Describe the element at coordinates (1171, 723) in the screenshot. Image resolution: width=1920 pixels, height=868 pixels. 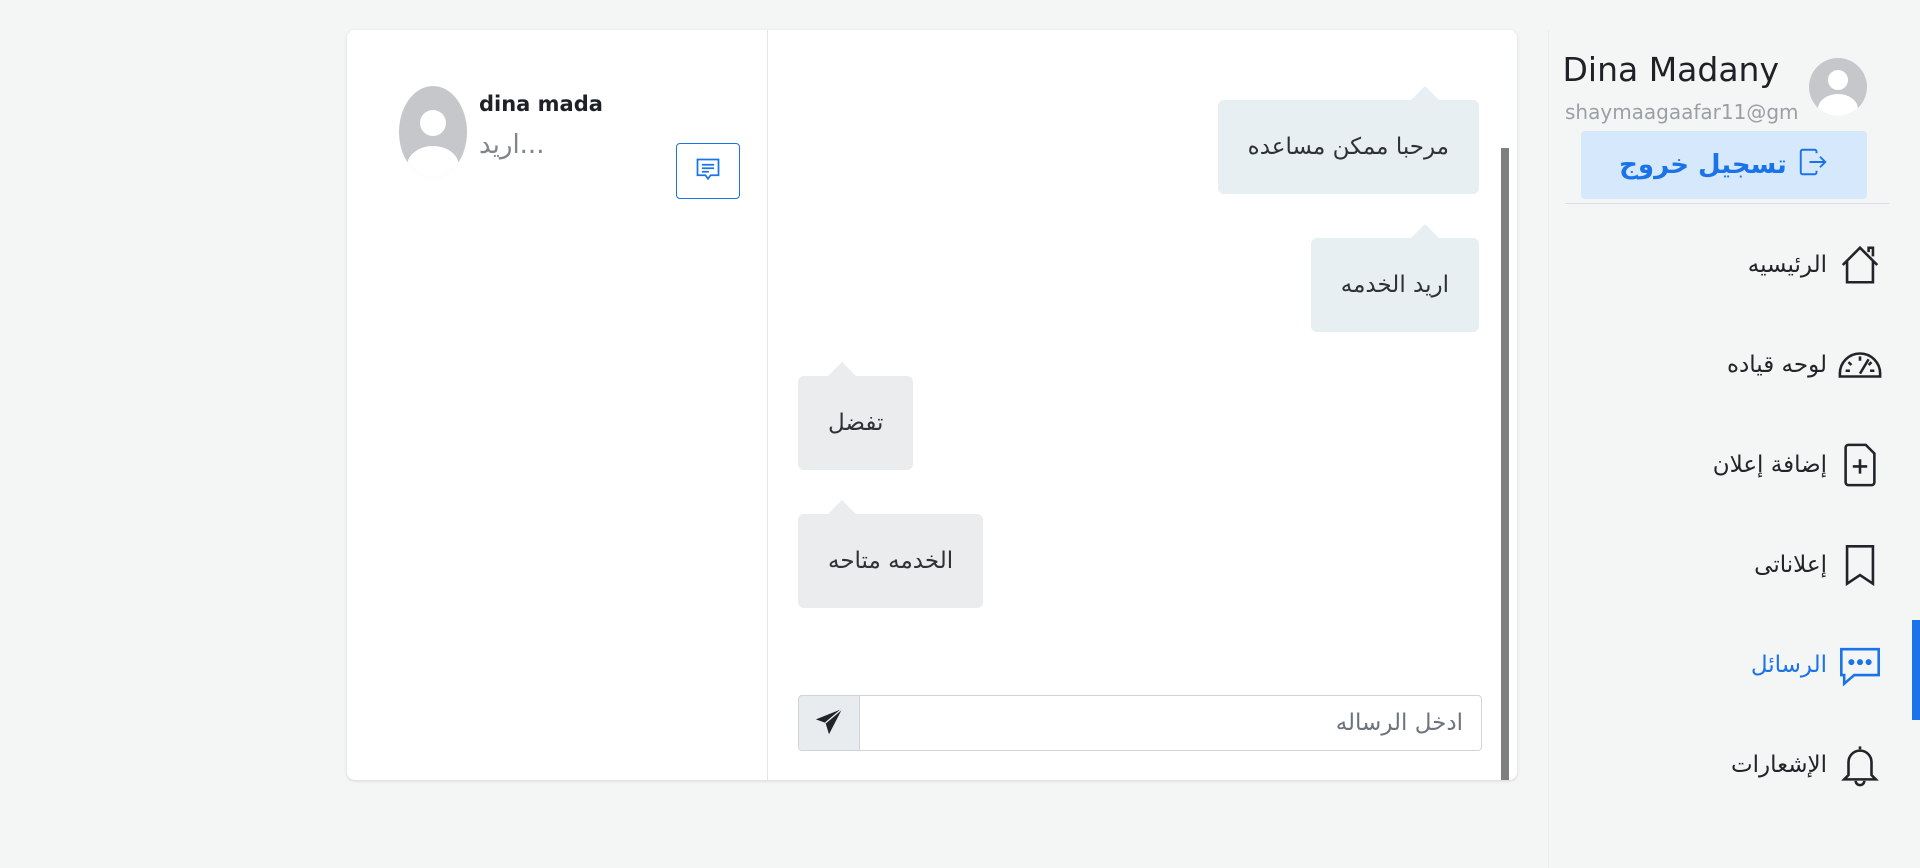
I see `message-input` at that location.